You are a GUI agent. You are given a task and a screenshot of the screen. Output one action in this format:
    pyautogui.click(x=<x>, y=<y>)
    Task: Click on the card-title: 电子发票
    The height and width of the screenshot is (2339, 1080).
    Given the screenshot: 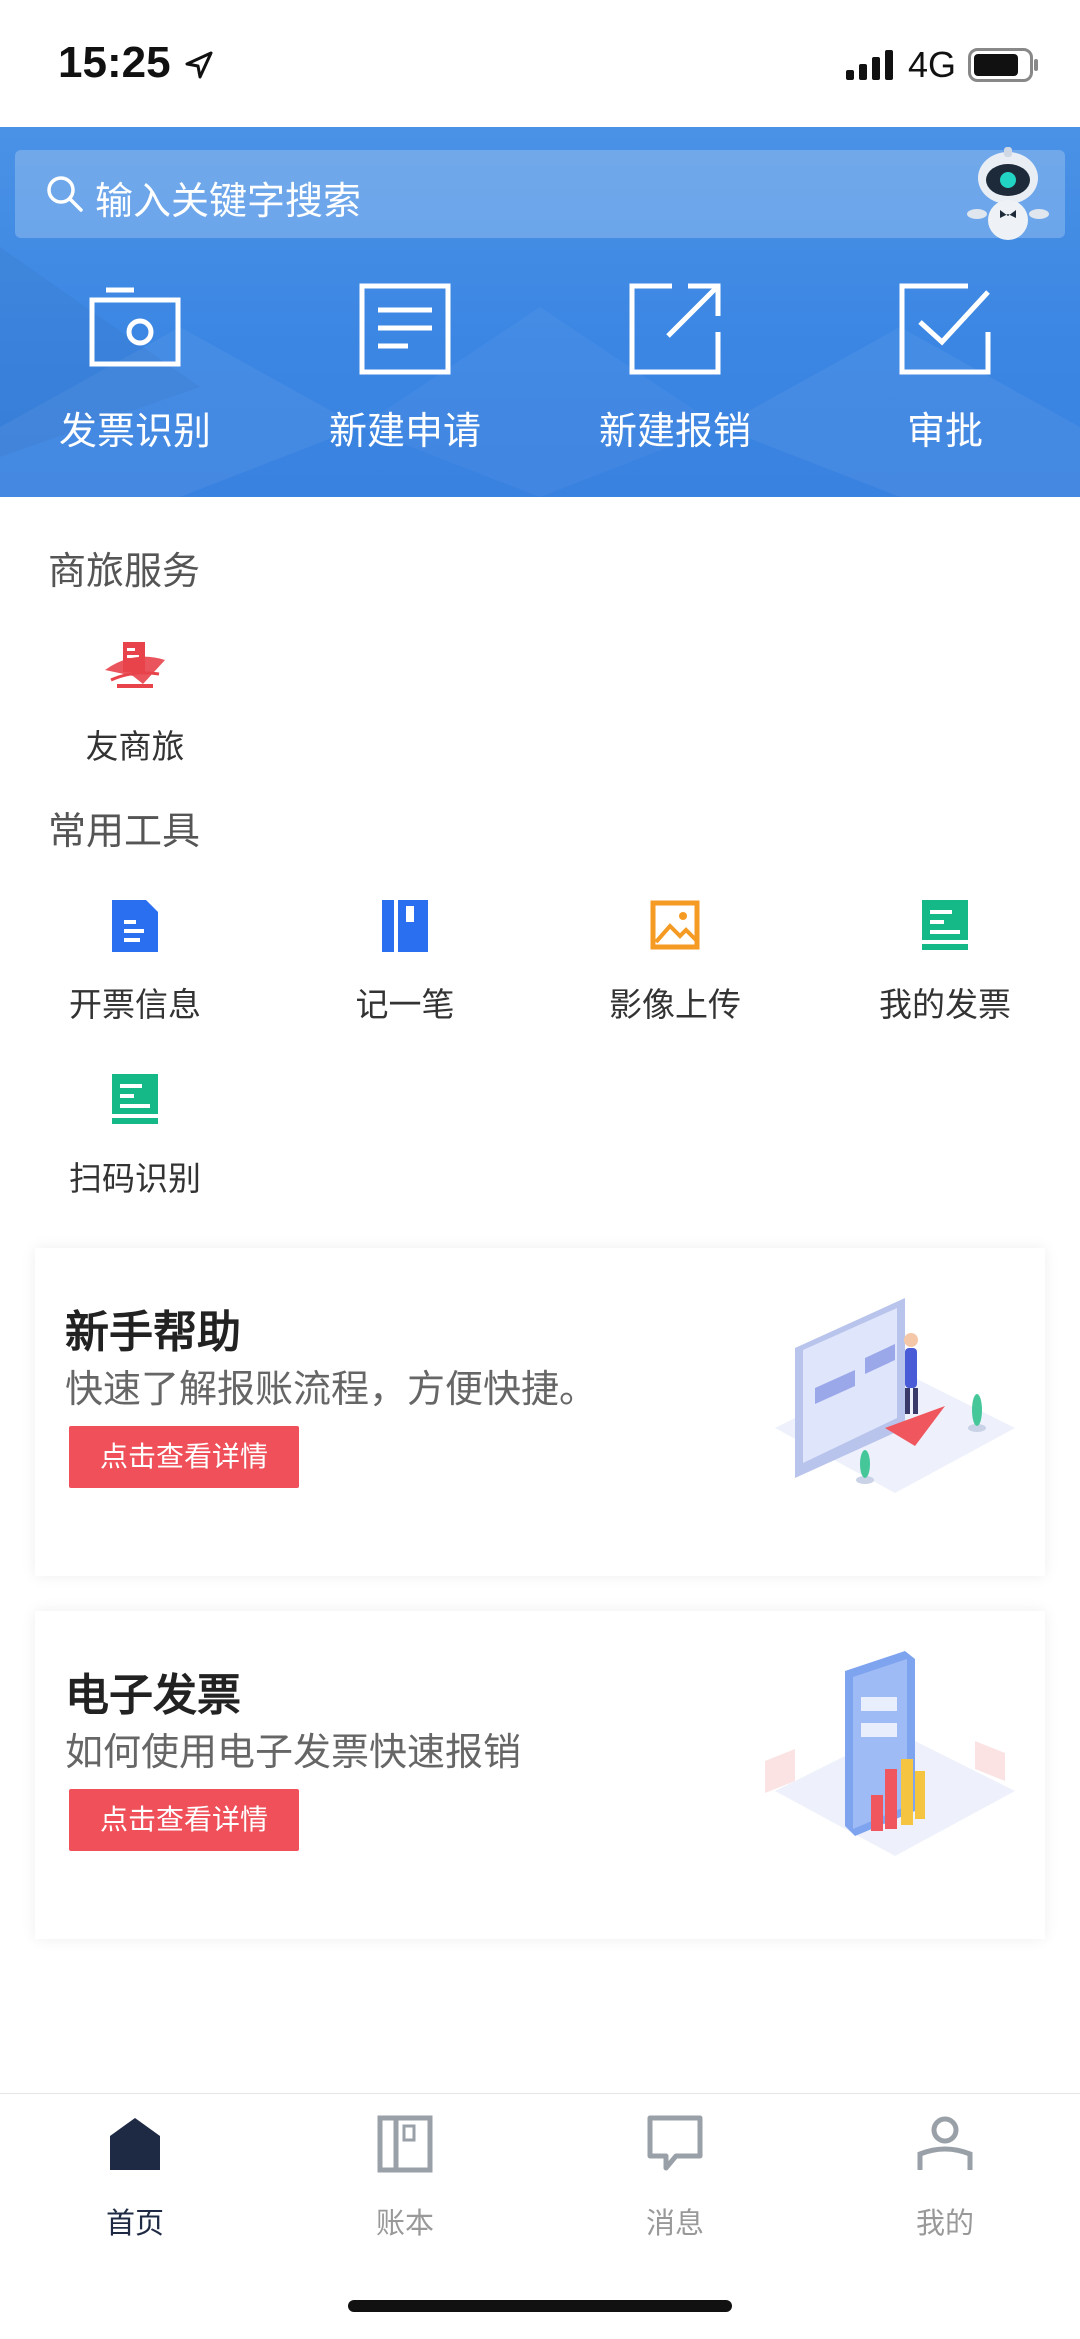 What is the action you would take?
    pyautogui.click(x=153, y=1695)
    